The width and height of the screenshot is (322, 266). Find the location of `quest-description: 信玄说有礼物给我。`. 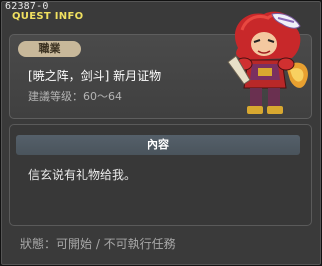

quest-description: 信玄说有礼物给我。 is located at coordinates (82, 175).